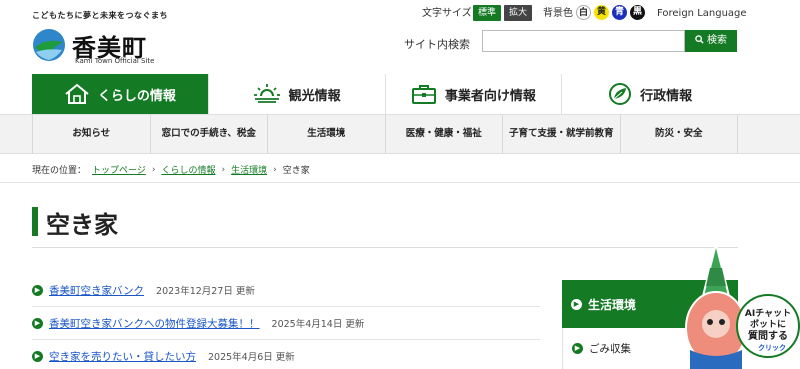  I want to click on sub-nav-item: 医療・健康・福祉, so click(444, 134).